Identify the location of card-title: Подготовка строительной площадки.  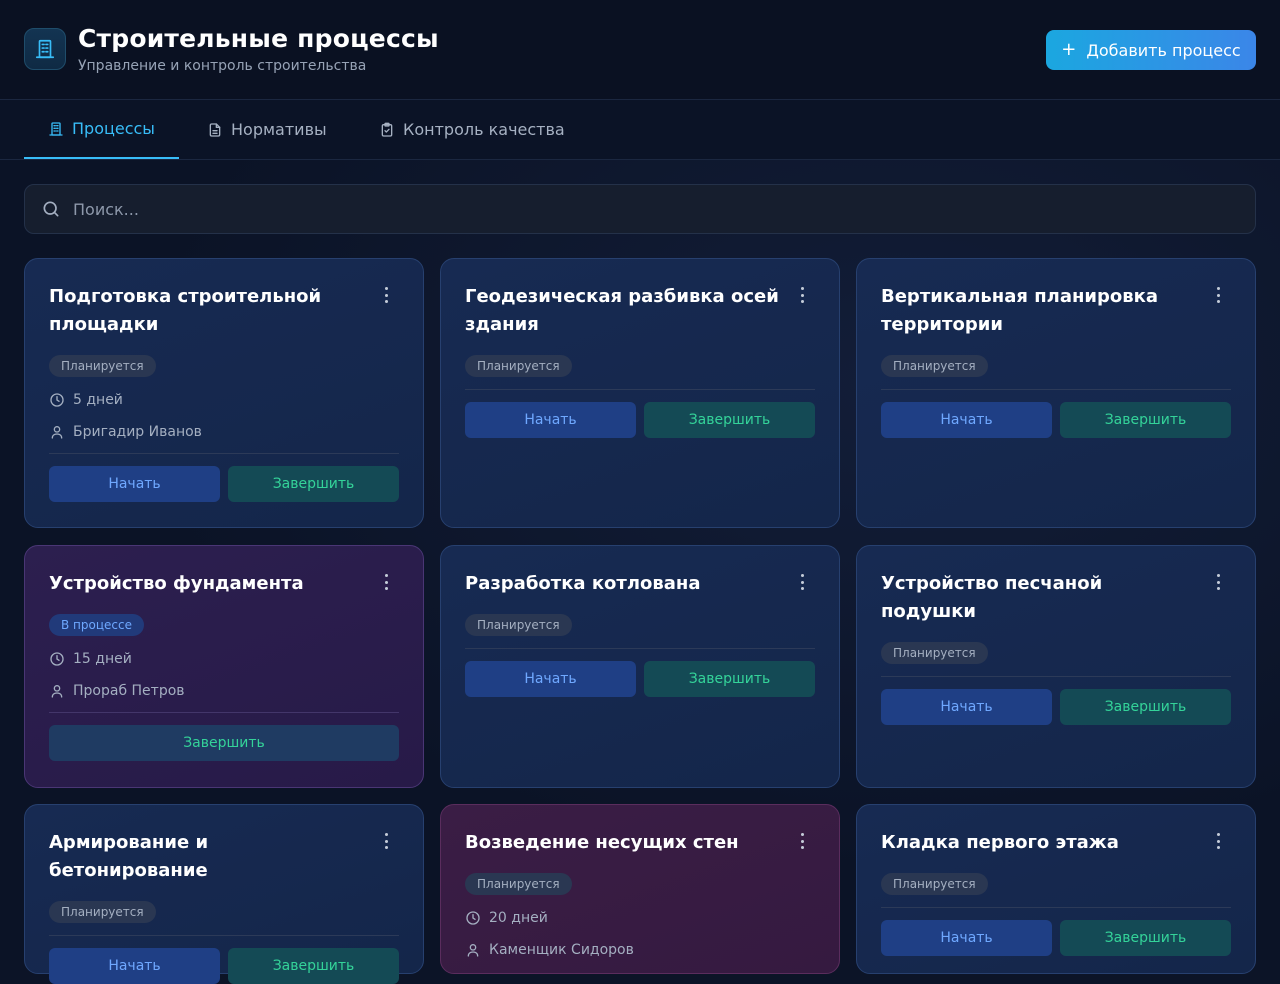
(185, 310).